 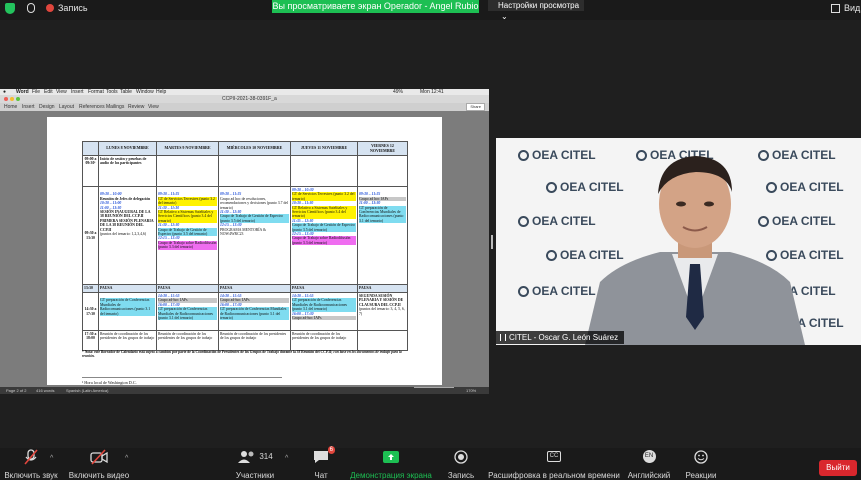 I want to click on share-button: Share, so click(x=475, y=107).